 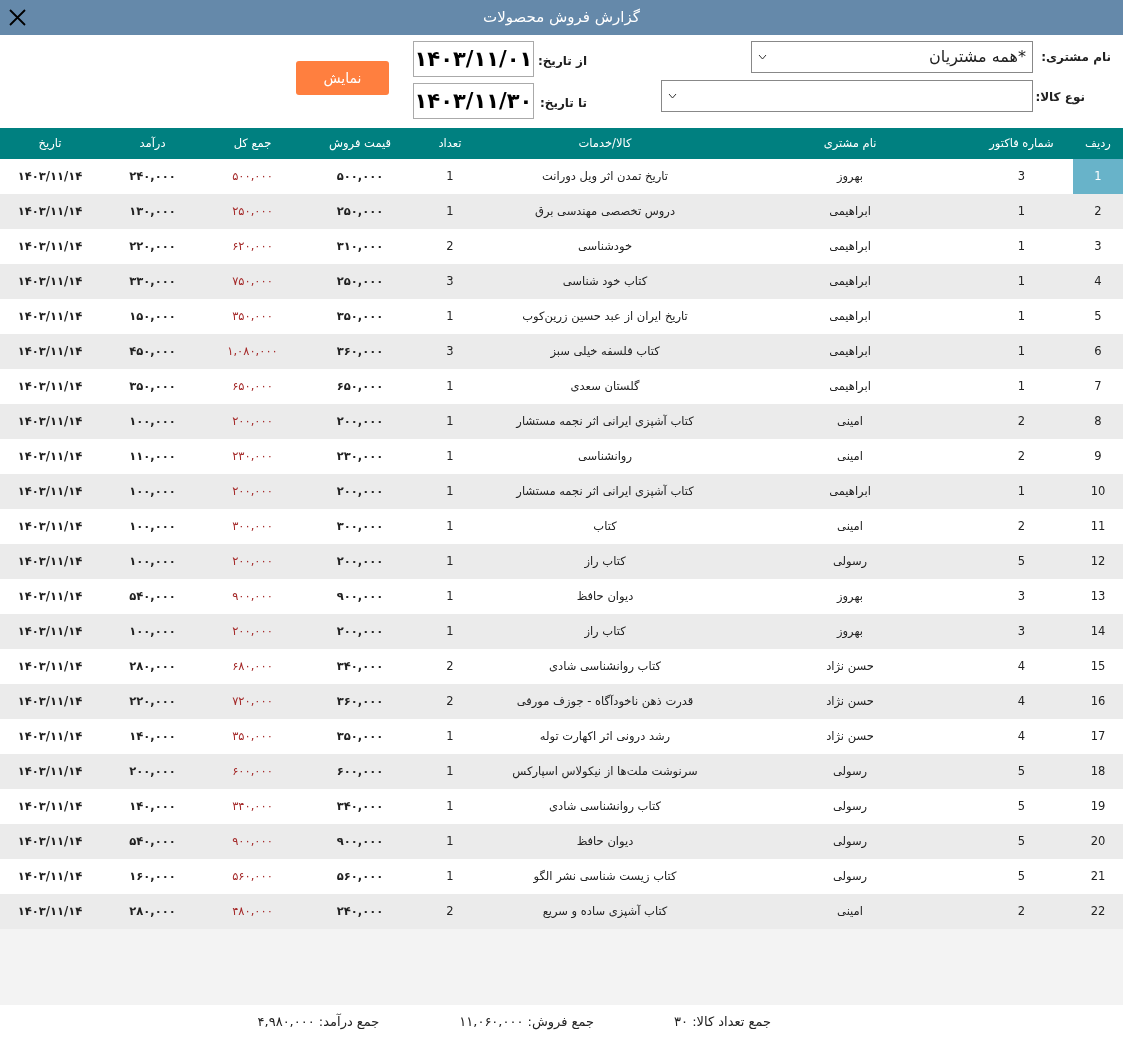 What do you see at coordinates (1098, 421) in the screenshot?
I see `row-number-cell: 8` at bounding box center [1098, 421].